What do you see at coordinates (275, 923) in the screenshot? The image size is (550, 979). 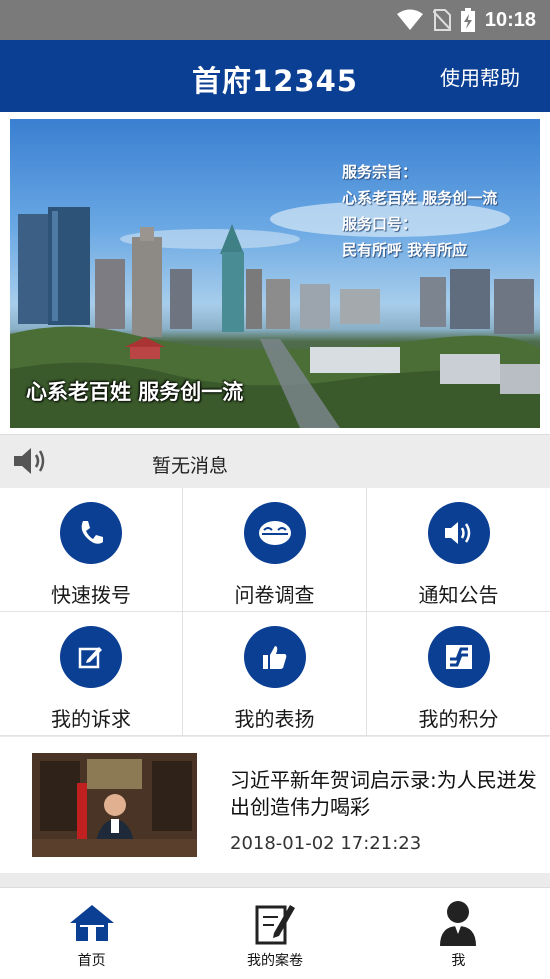 I see `case-file-icon` at bounding box center [275, 923].